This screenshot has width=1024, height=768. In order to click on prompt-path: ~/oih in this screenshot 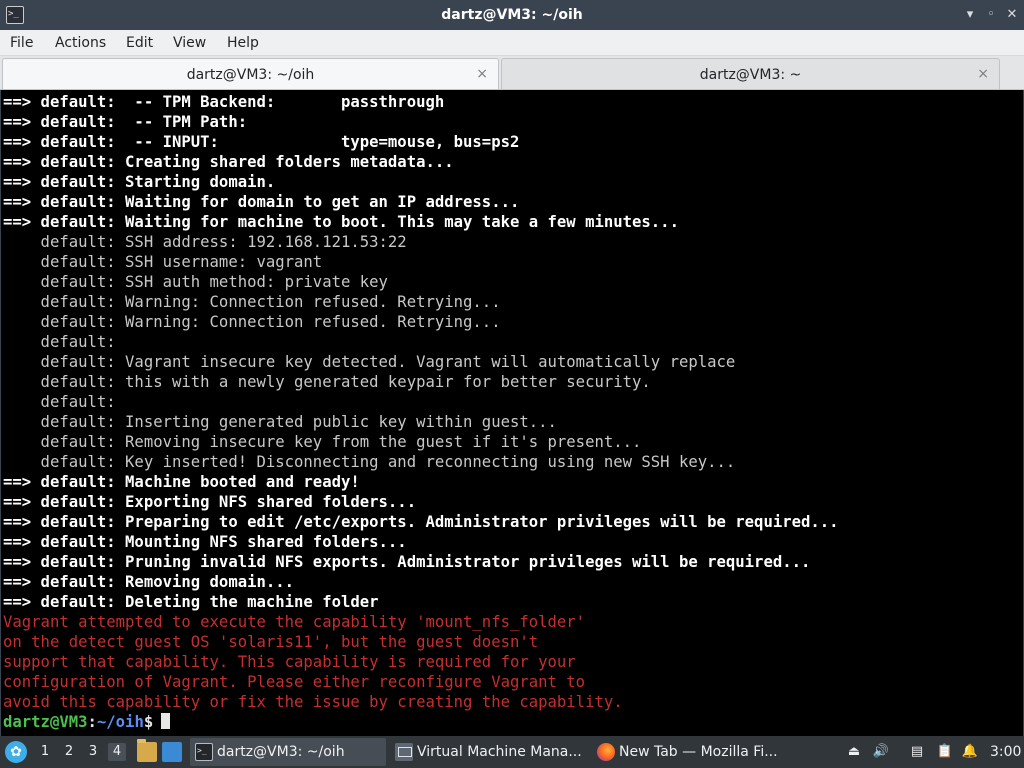, I will do `click(120, 722)`.